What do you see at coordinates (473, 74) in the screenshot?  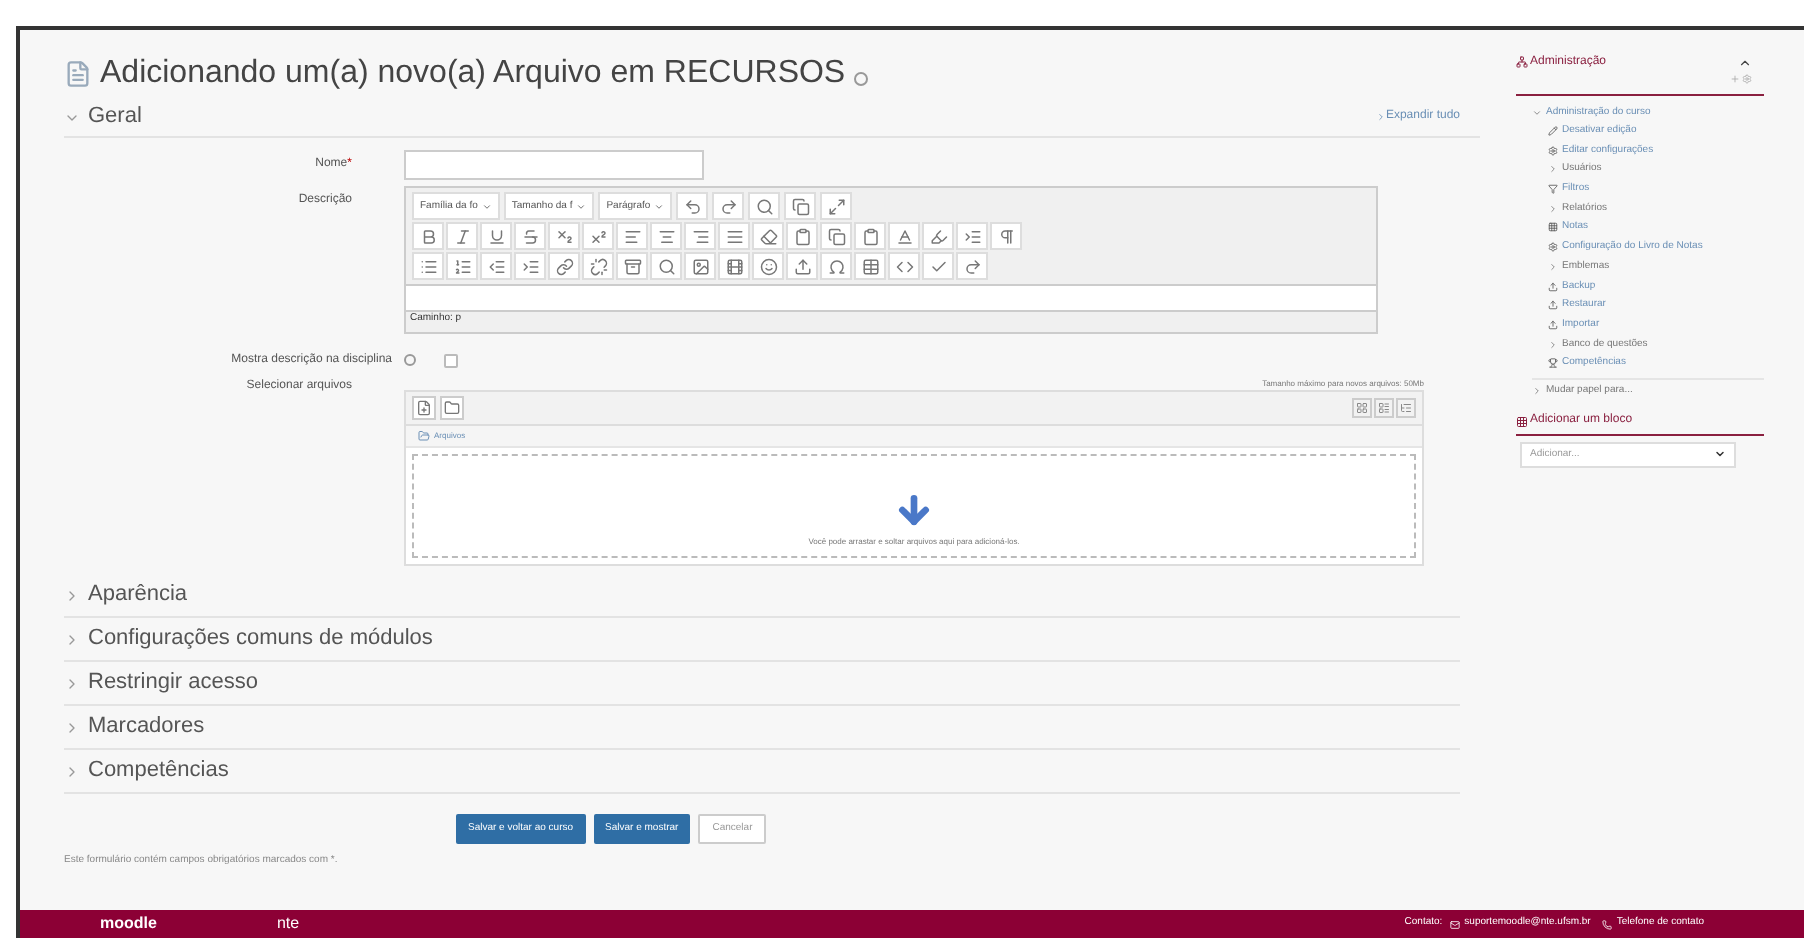 I see `page-title: Adicionando um(a) novo(a) Arquivo em RECURSOS` at bounding box center [473, 74].